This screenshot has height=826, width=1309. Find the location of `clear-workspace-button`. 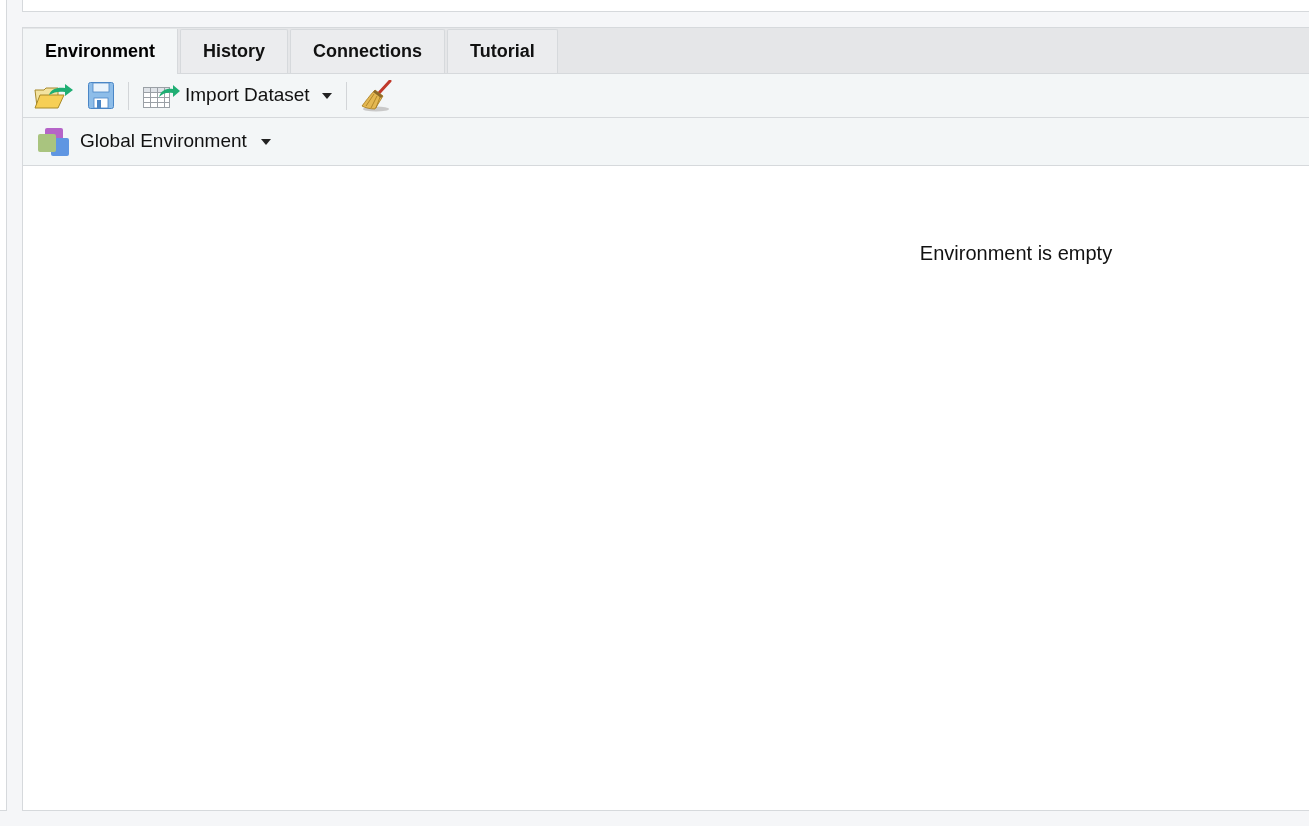

clear-workspace-button is located at coordinates (376, 95).